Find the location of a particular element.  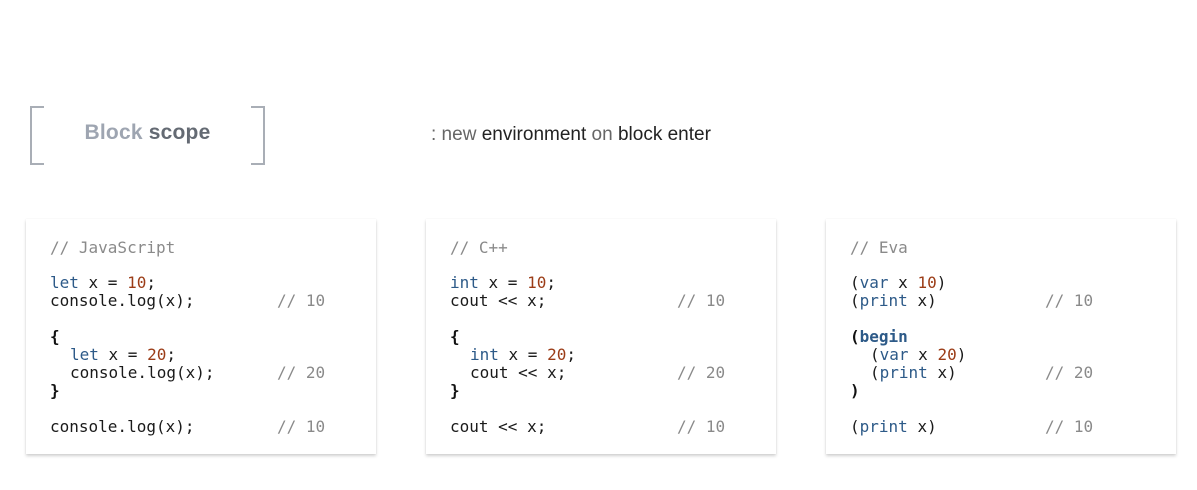

title-box: Block scope is located at coordinates (147, 135).